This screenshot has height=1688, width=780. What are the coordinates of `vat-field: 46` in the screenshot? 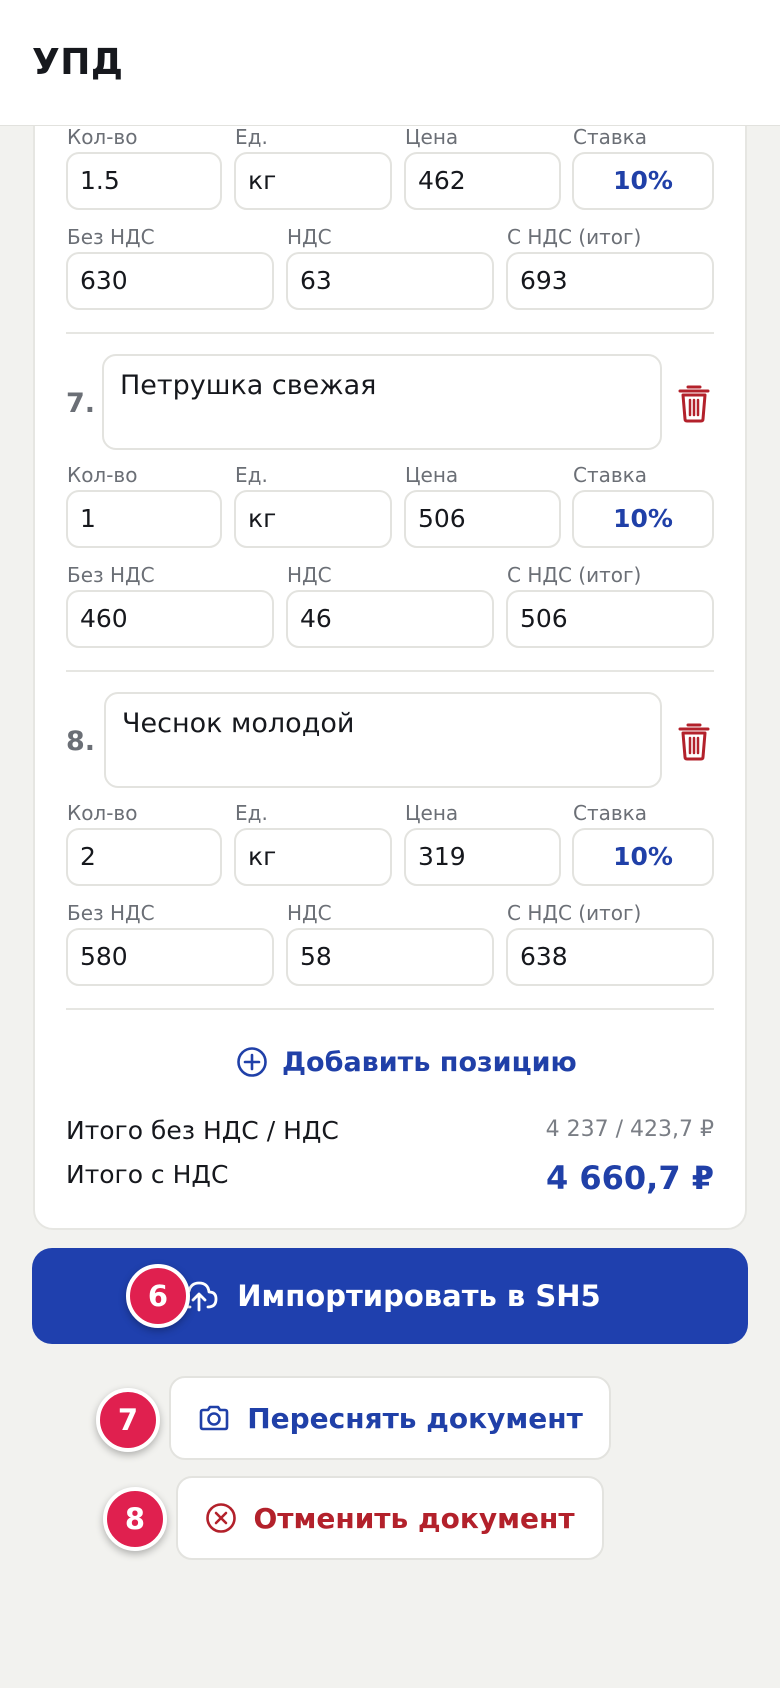 It's located at (390, 619).